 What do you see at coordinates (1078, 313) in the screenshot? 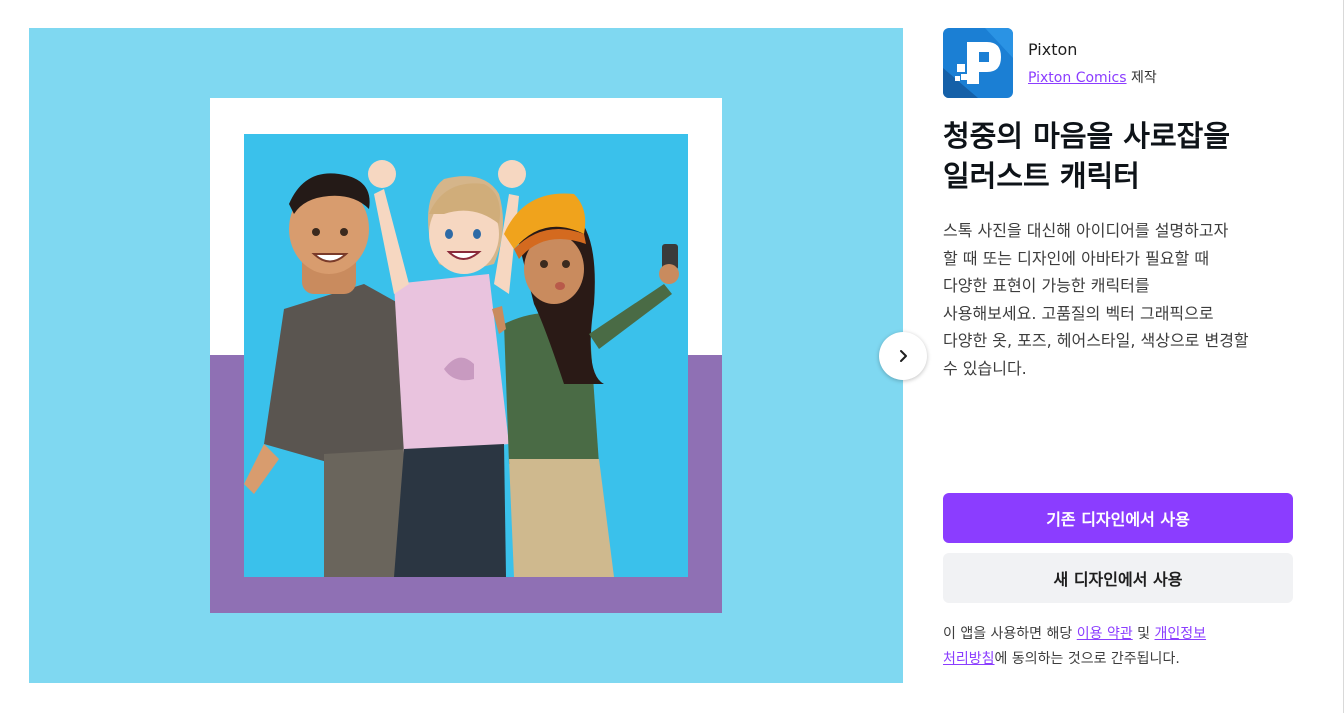
I see `description-line: 사용해보세요. 고품질의 벡터 그래픽으로` at bounding box center [1078, 313].